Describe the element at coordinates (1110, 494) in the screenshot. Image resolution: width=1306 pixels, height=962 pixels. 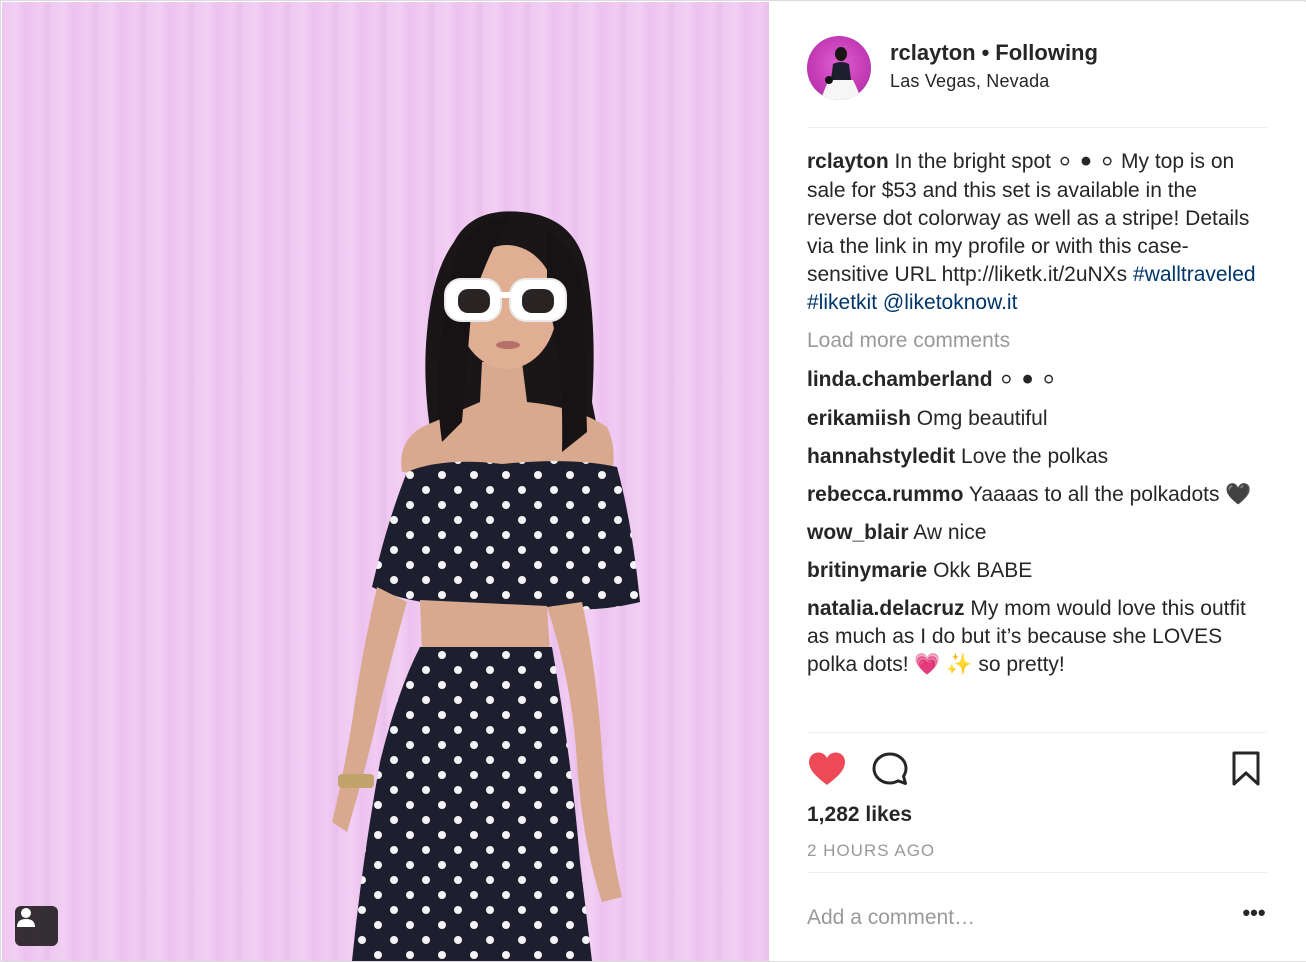
I see `comment-text: Yaaaas to all the polkadots 🖤` at that location.